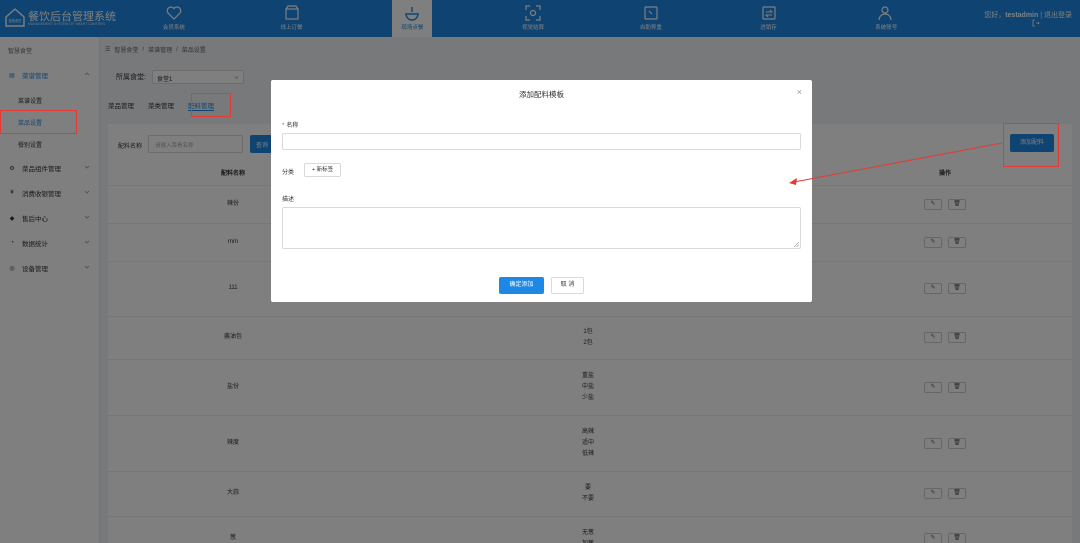  I want to click on add-tag-button: + 新标签, so click(322, 170).